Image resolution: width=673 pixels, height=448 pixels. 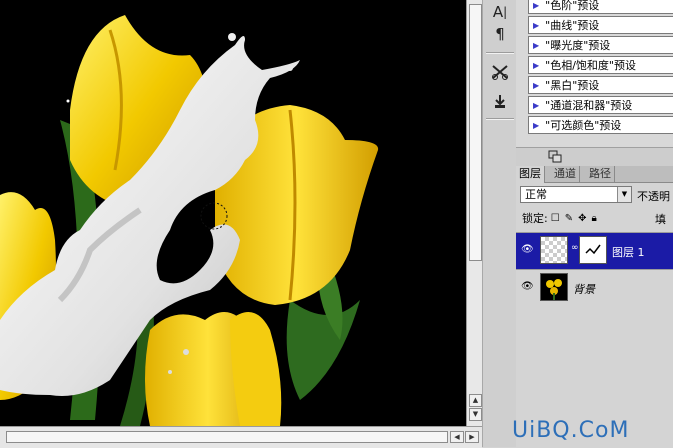 What do you see at coordinates (571, 430) in the screenshot?
I see `watermark-logo: UiBQ.CoM` at bounding box center [571, 430].